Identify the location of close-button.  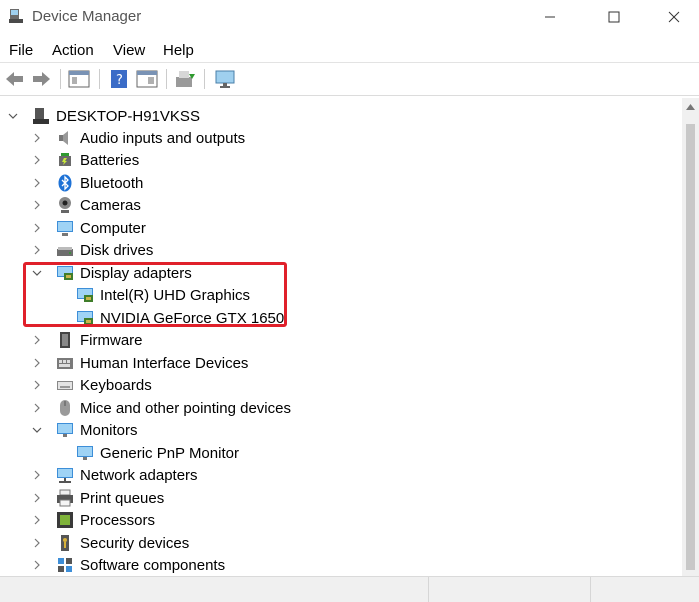
(671, 17).